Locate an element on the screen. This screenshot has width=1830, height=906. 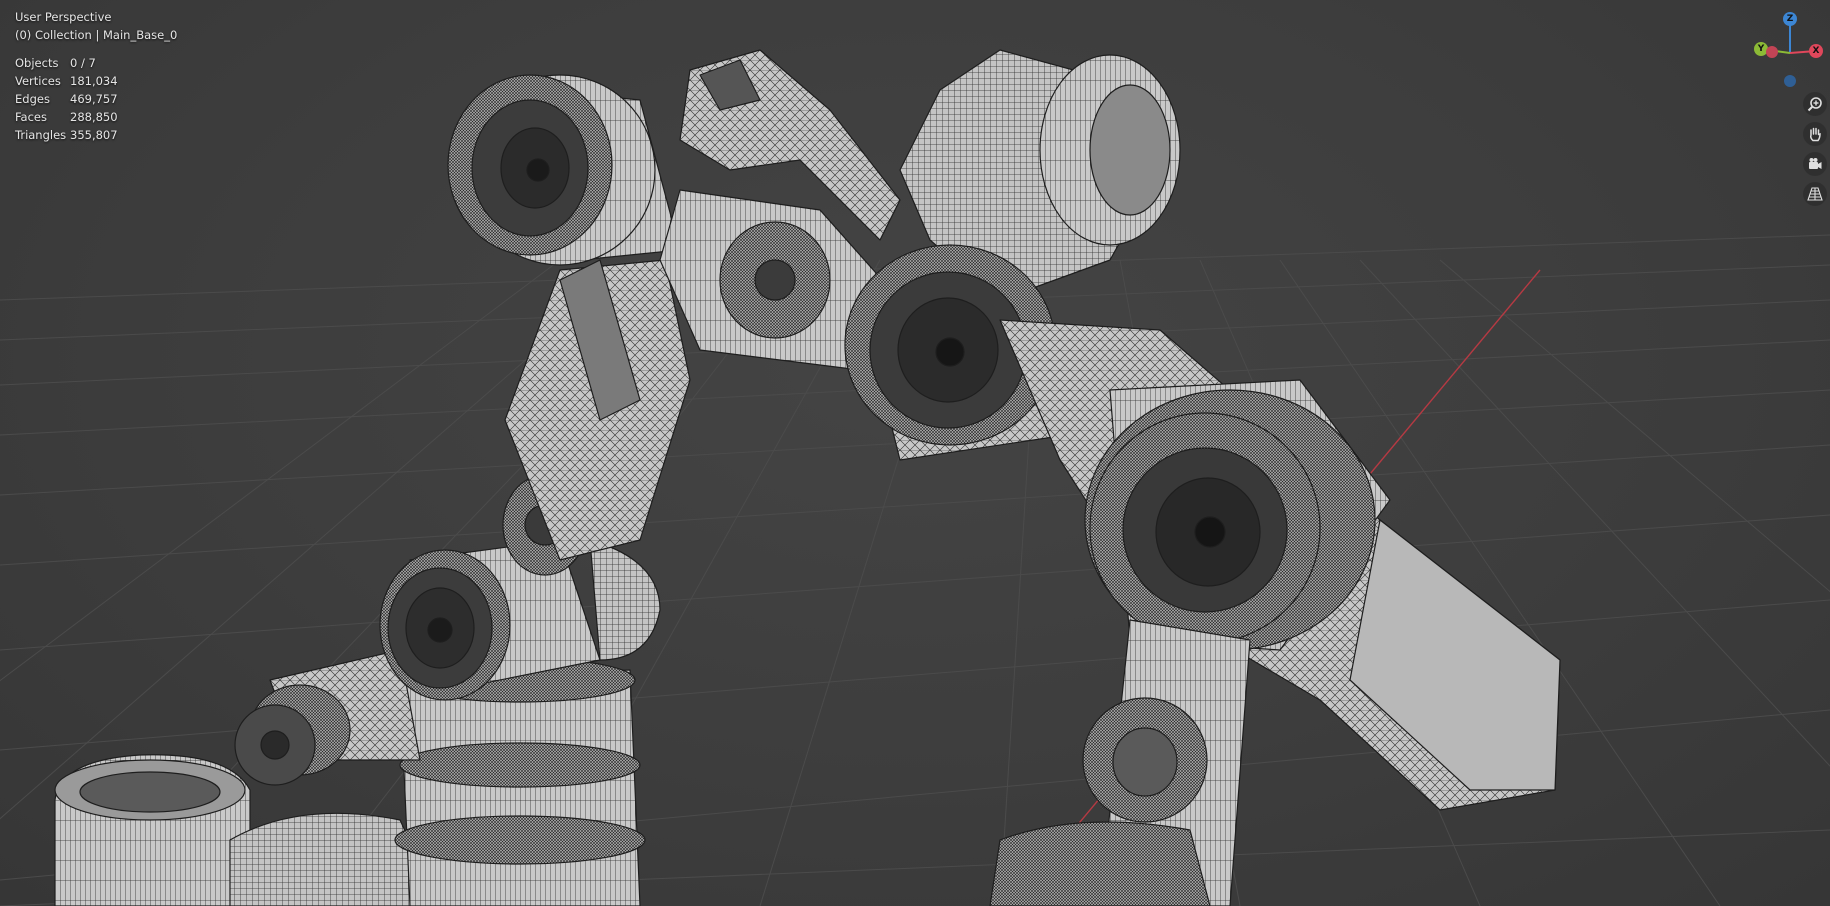
stat-value: 181,034 is located at coordinates (94, 81).